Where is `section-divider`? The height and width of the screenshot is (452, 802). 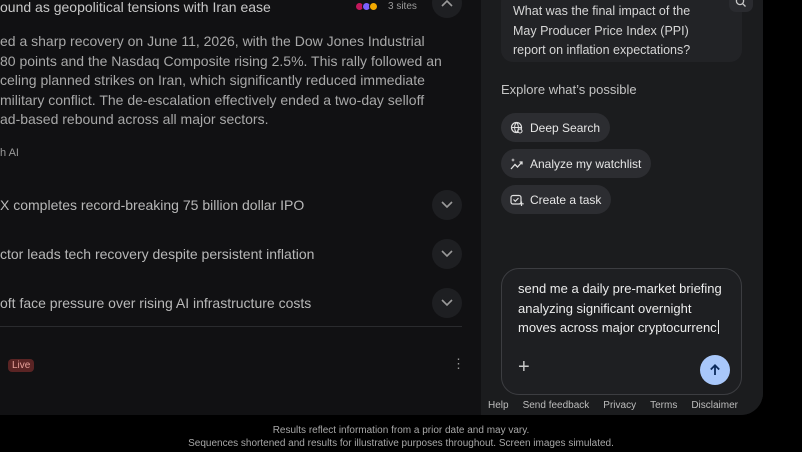 section-divider is located at coordinates (231, 326).